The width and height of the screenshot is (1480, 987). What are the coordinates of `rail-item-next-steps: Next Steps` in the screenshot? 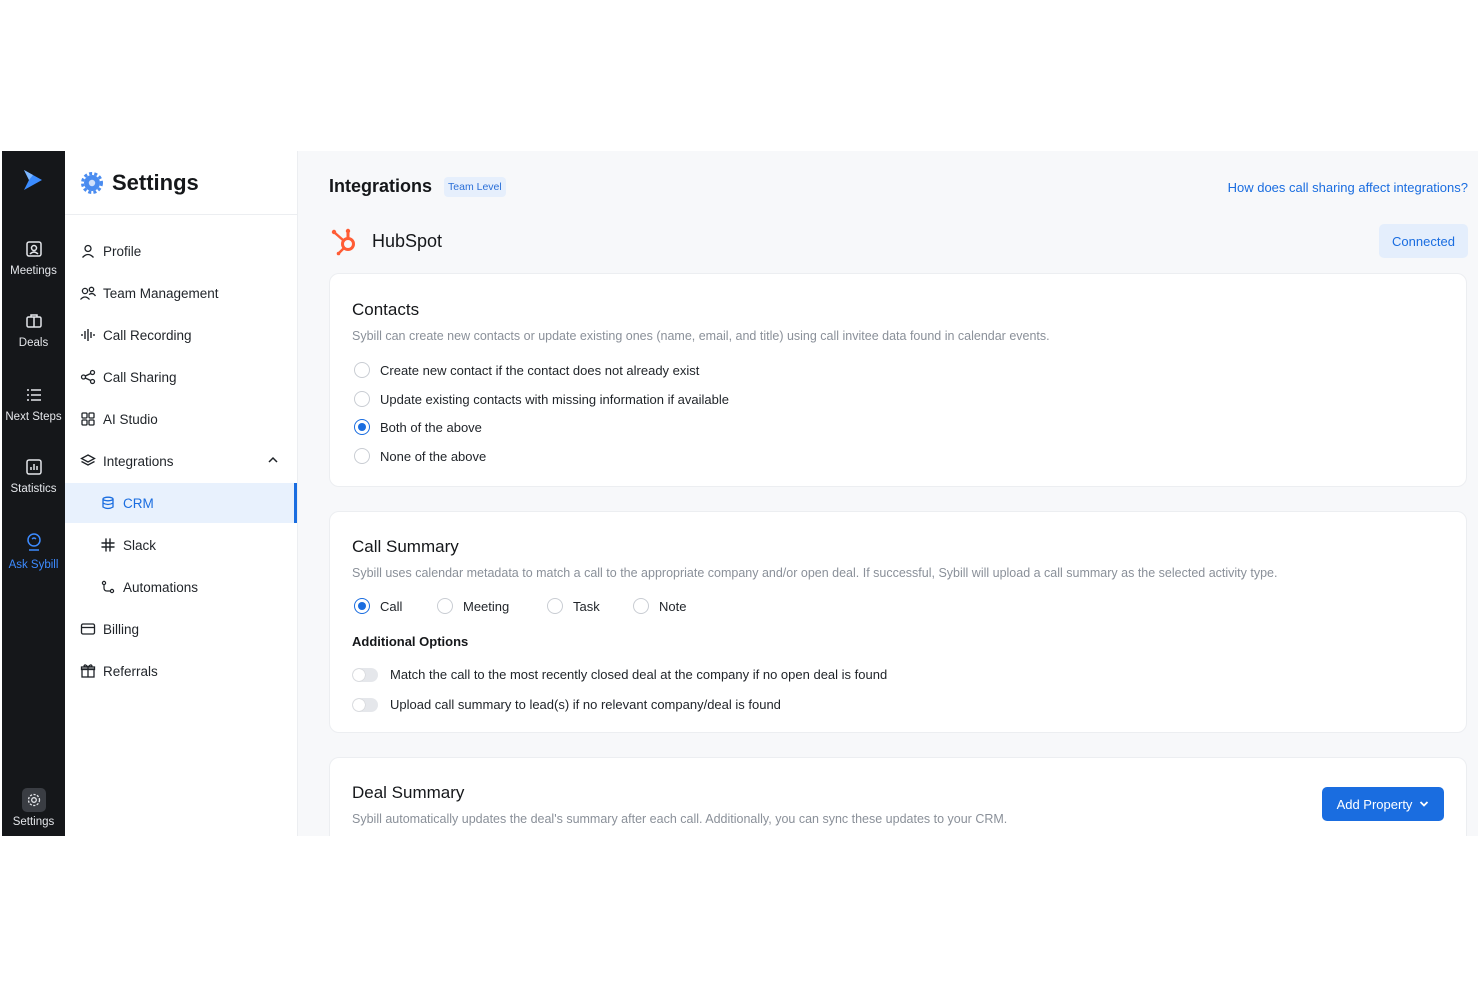 It's located at (33, 404).